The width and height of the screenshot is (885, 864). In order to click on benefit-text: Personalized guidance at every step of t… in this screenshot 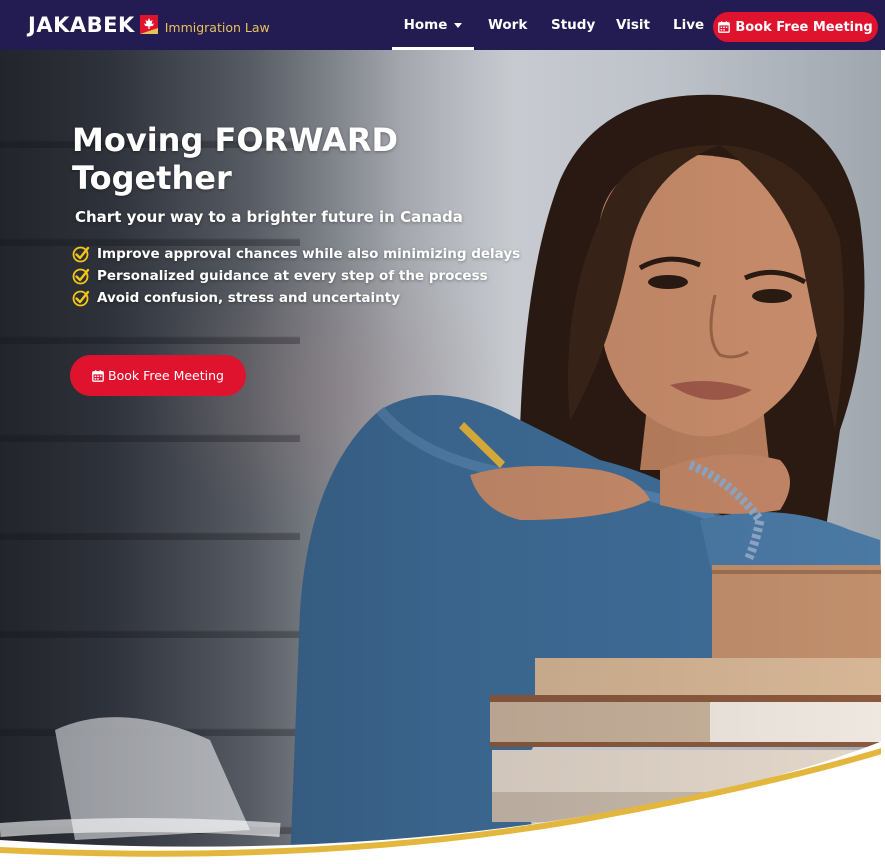, I will do `click(292, 276)`.